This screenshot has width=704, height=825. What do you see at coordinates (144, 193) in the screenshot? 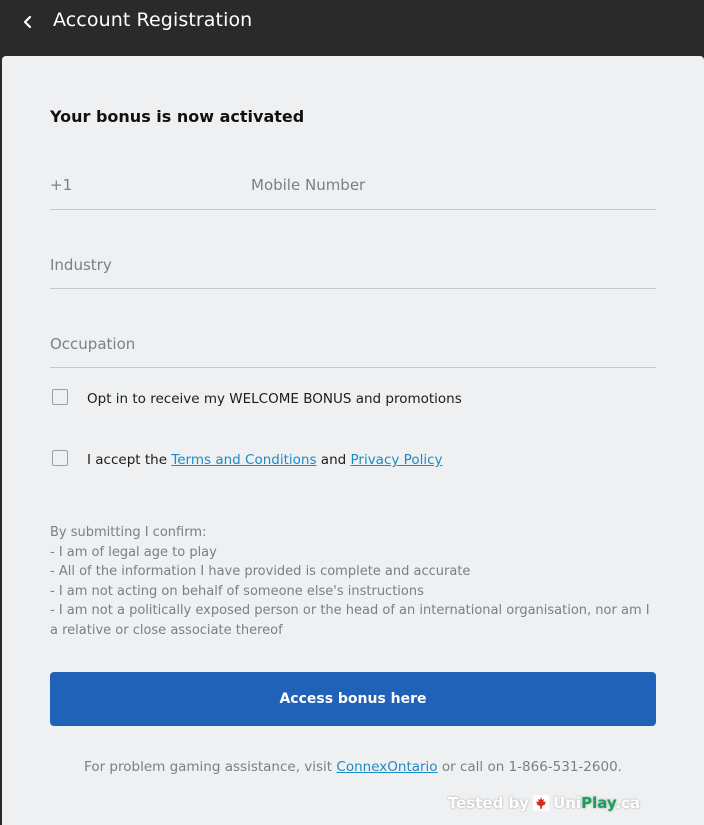
I see `country-code-field: +1` at bounding box center [144, 193].